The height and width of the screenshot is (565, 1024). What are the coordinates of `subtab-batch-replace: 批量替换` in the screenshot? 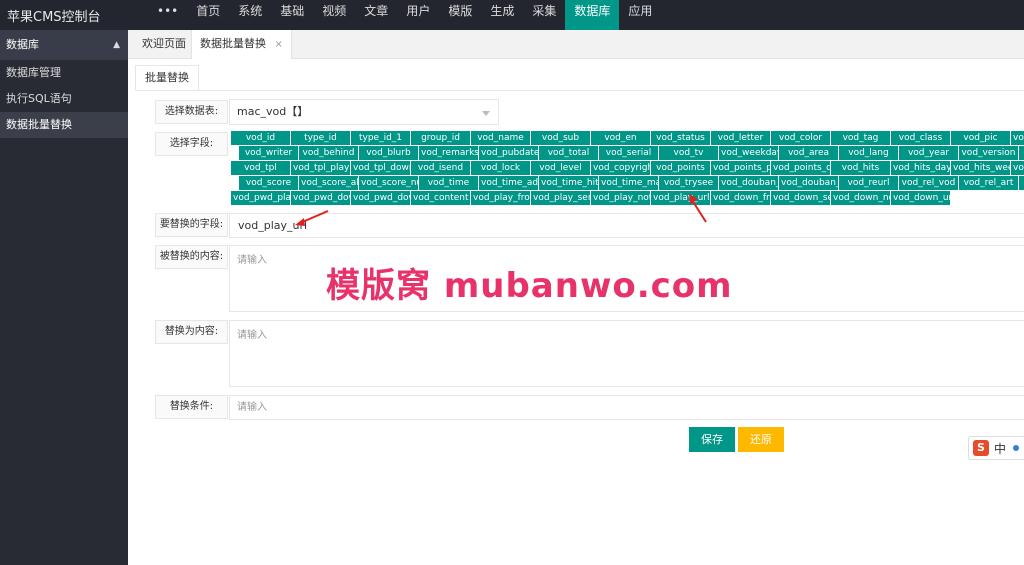 It's located at (167, 78).